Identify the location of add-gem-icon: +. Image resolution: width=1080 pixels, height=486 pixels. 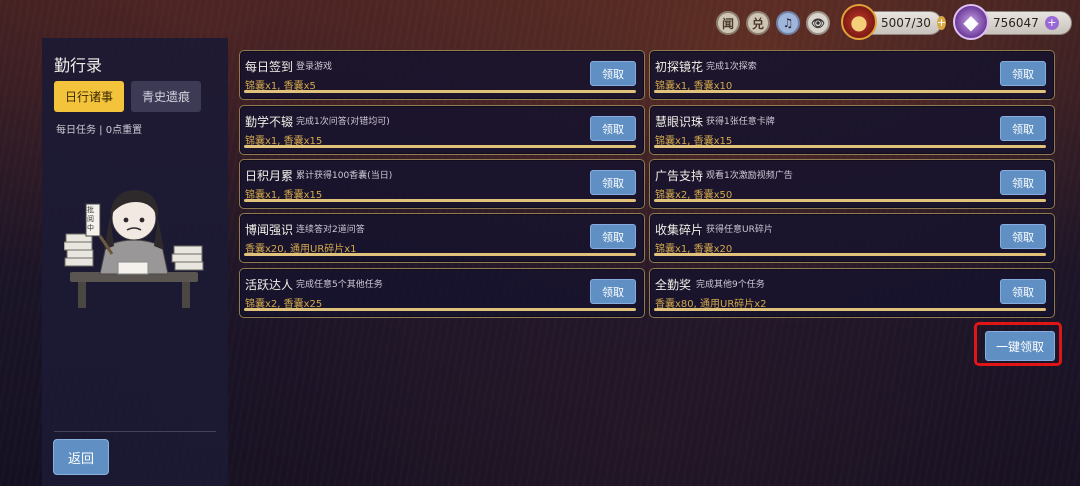
(1051, 23).